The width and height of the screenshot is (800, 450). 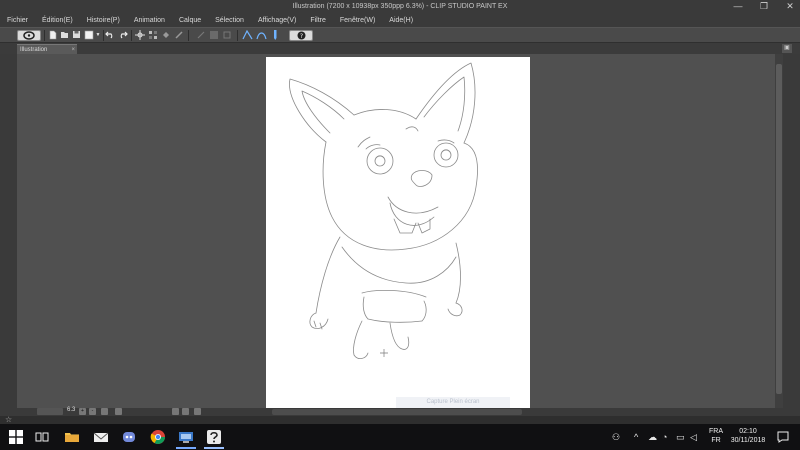 I want to click on clip-studio-icon, so click(x=29, y=35).